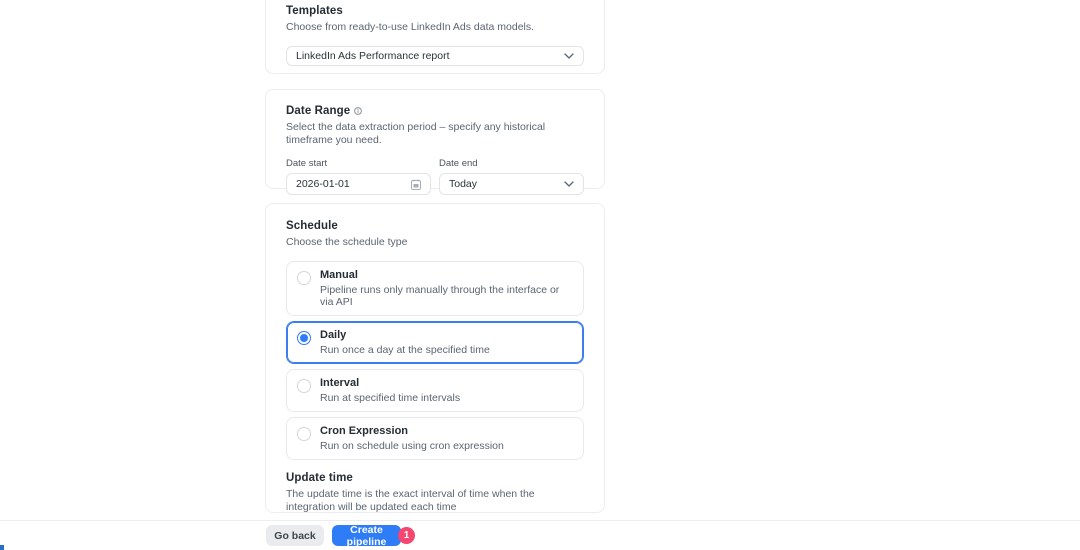 Image resolution: width=1080 pixels, height=550 pixels. Describe the element at coordinates (340, 383) in the screenshot. I see `option-label: Interval` at that location.